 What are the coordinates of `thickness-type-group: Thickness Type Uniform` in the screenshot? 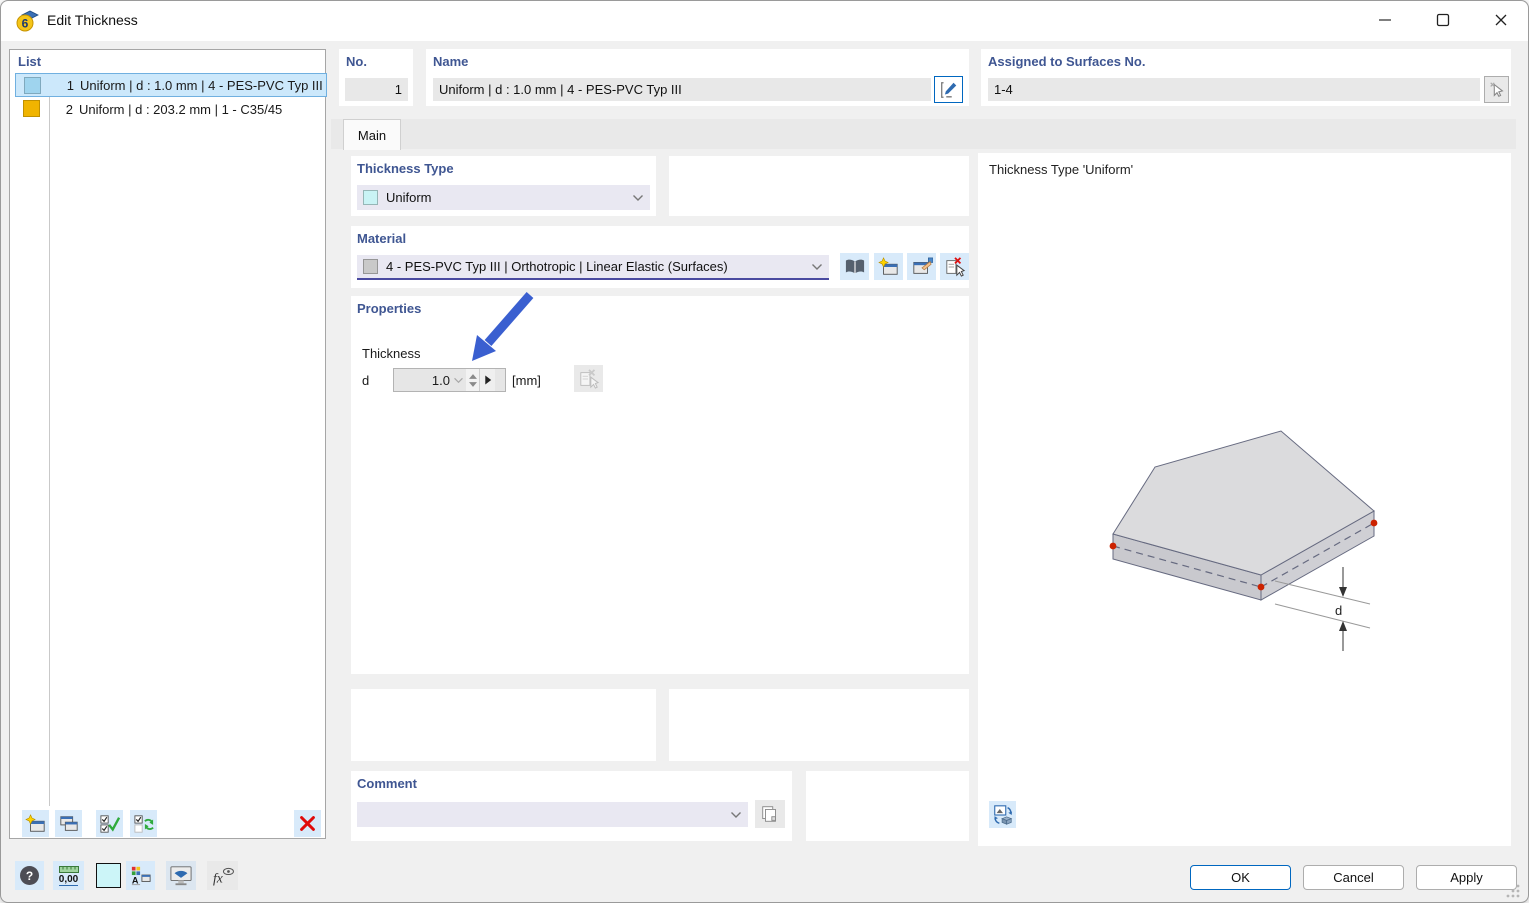 It's located at (503, 186).